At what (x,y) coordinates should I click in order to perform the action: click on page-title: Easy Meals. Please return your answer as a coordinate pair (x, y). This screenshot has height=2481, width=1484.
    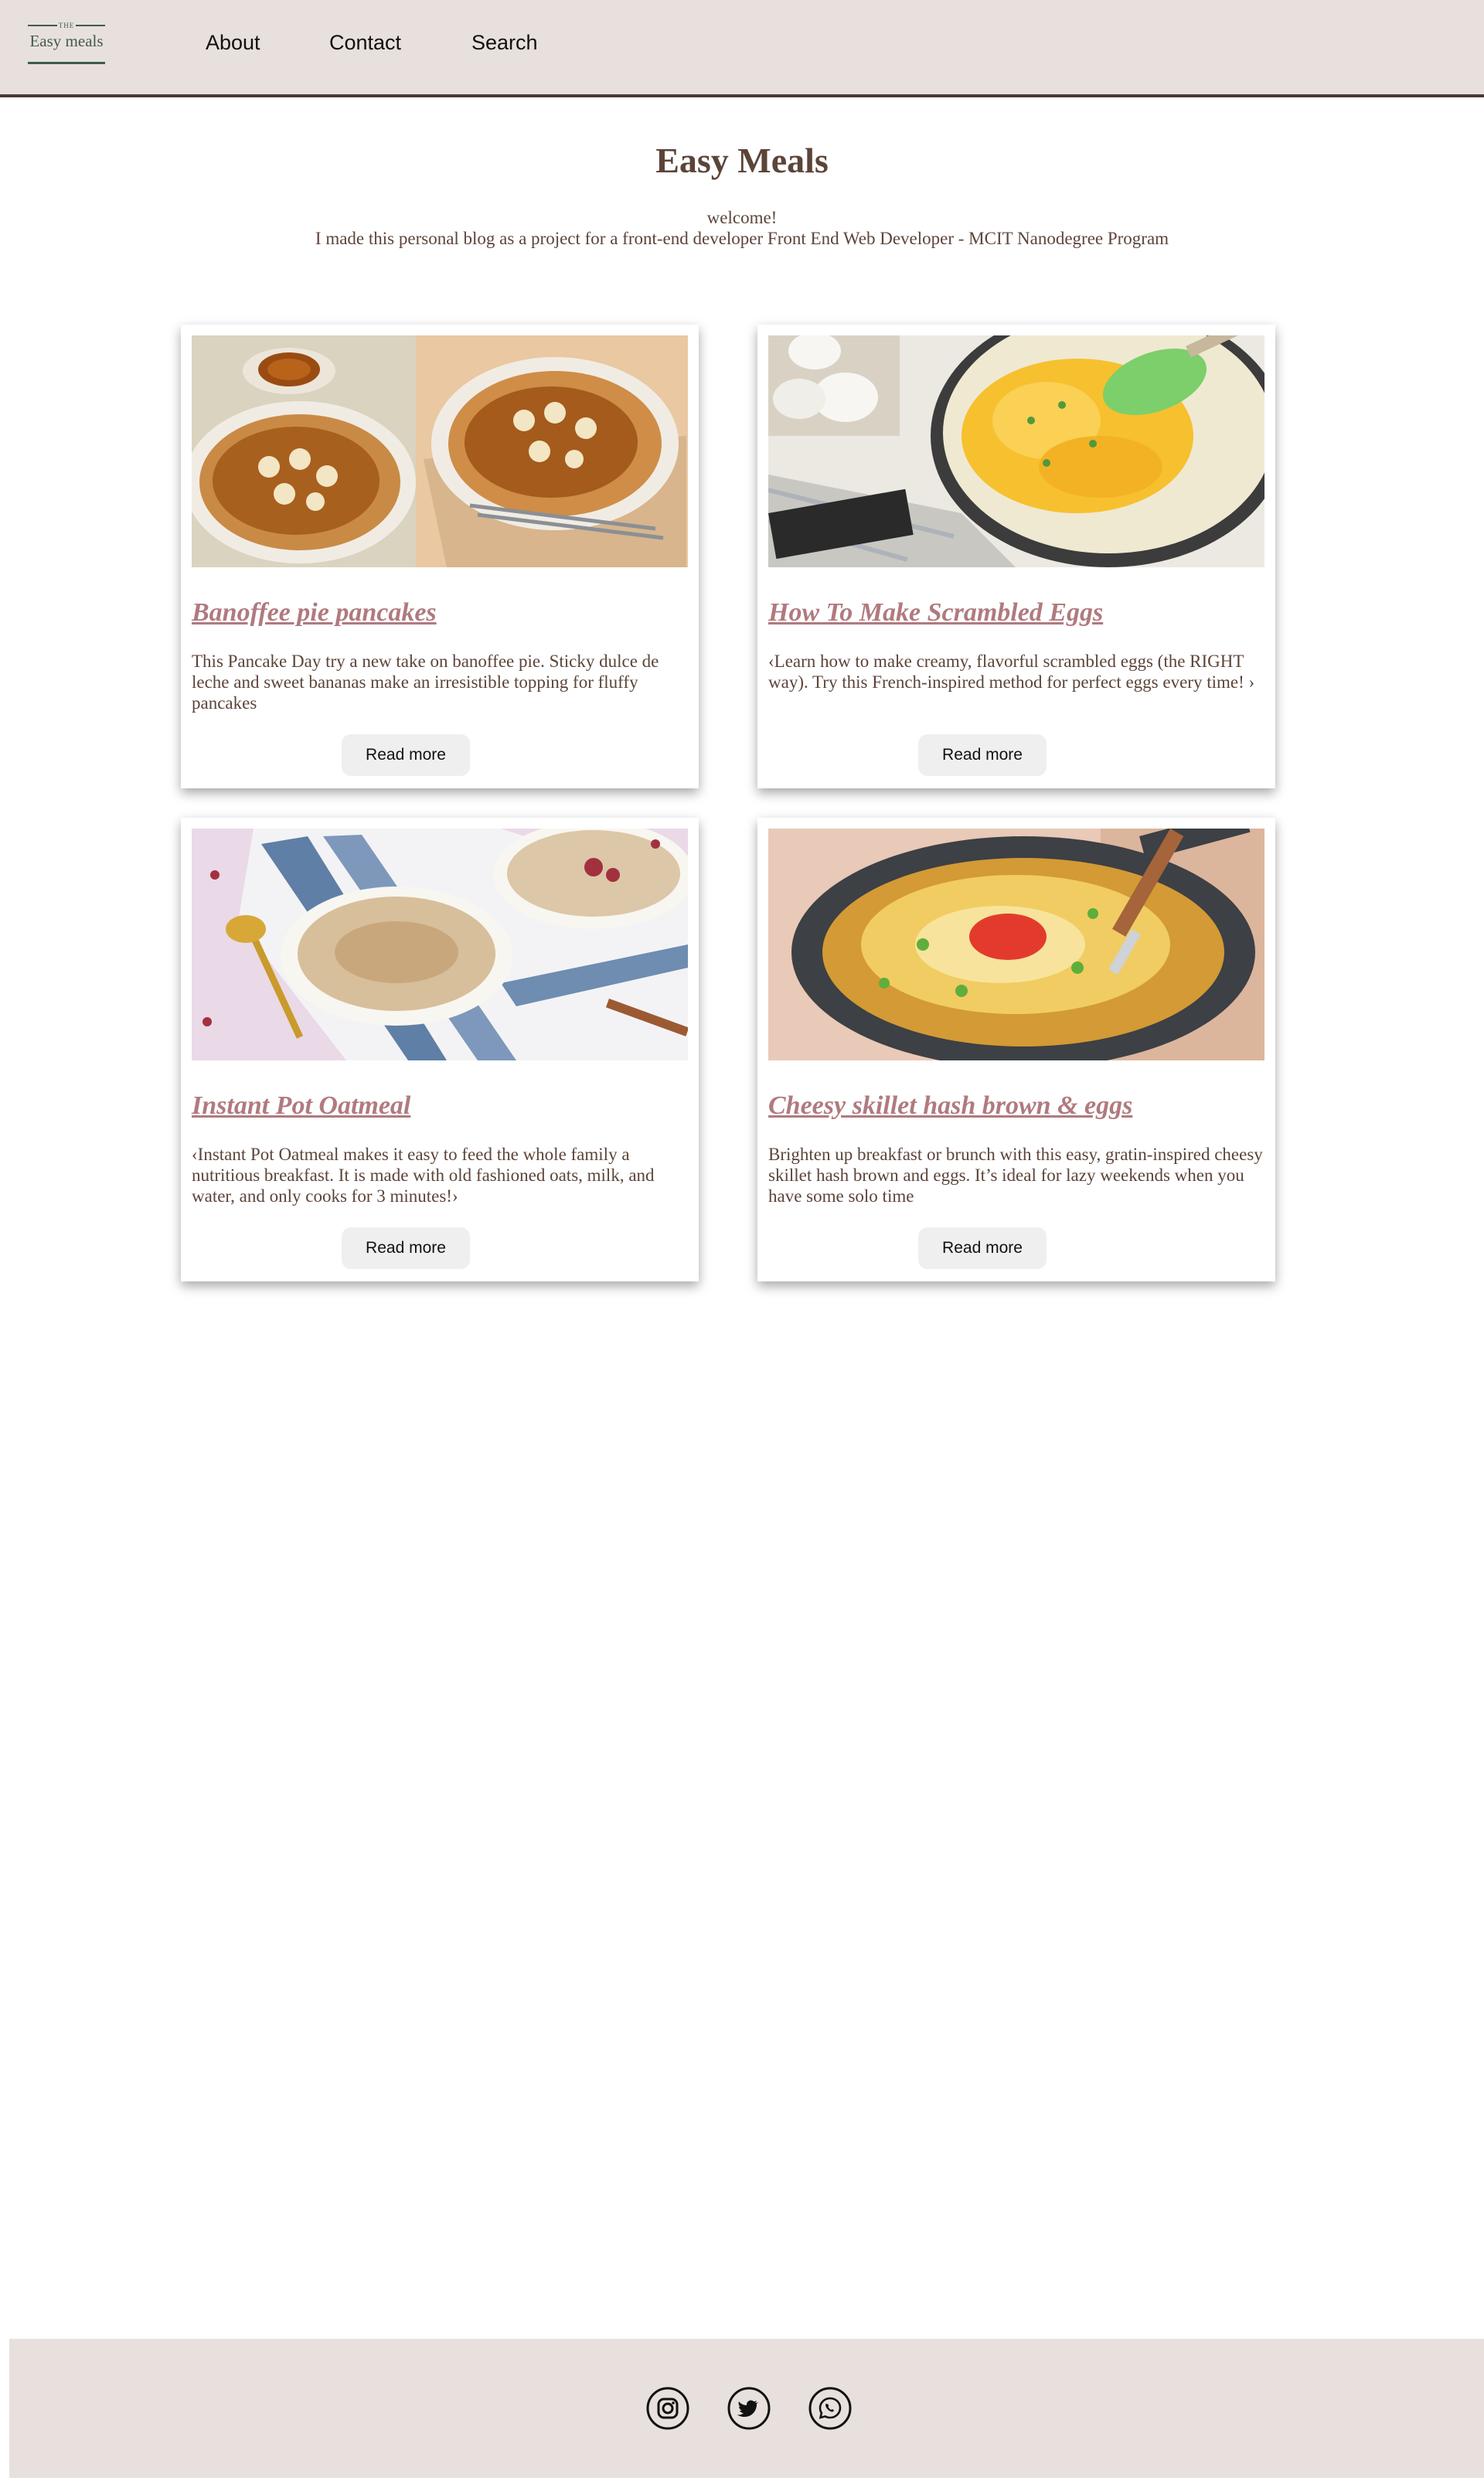
    Looking at the image, I should click on (742, 160).